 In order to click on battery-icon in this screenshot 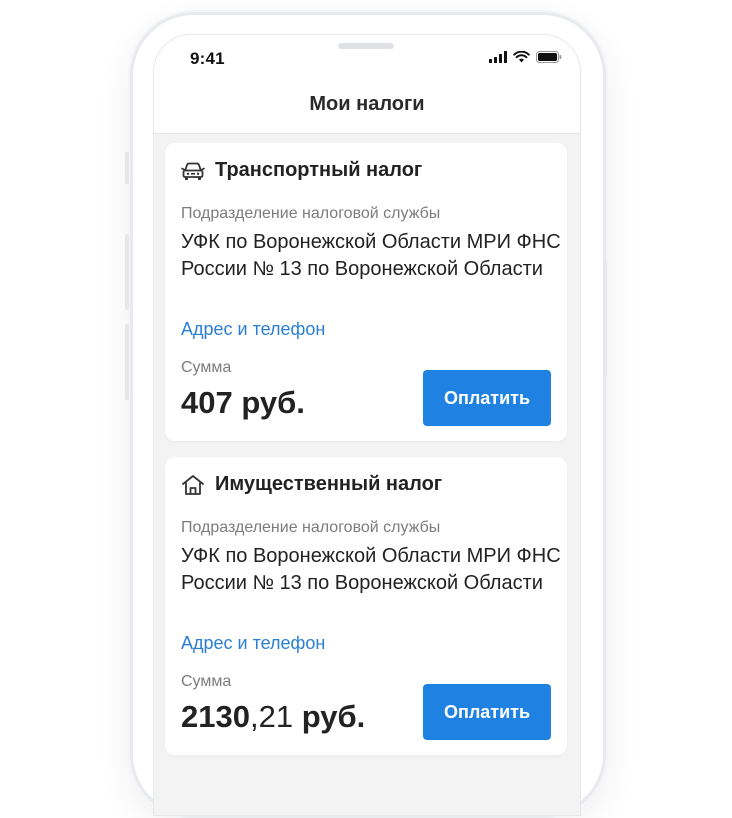, I will do `click(549, 57)`.